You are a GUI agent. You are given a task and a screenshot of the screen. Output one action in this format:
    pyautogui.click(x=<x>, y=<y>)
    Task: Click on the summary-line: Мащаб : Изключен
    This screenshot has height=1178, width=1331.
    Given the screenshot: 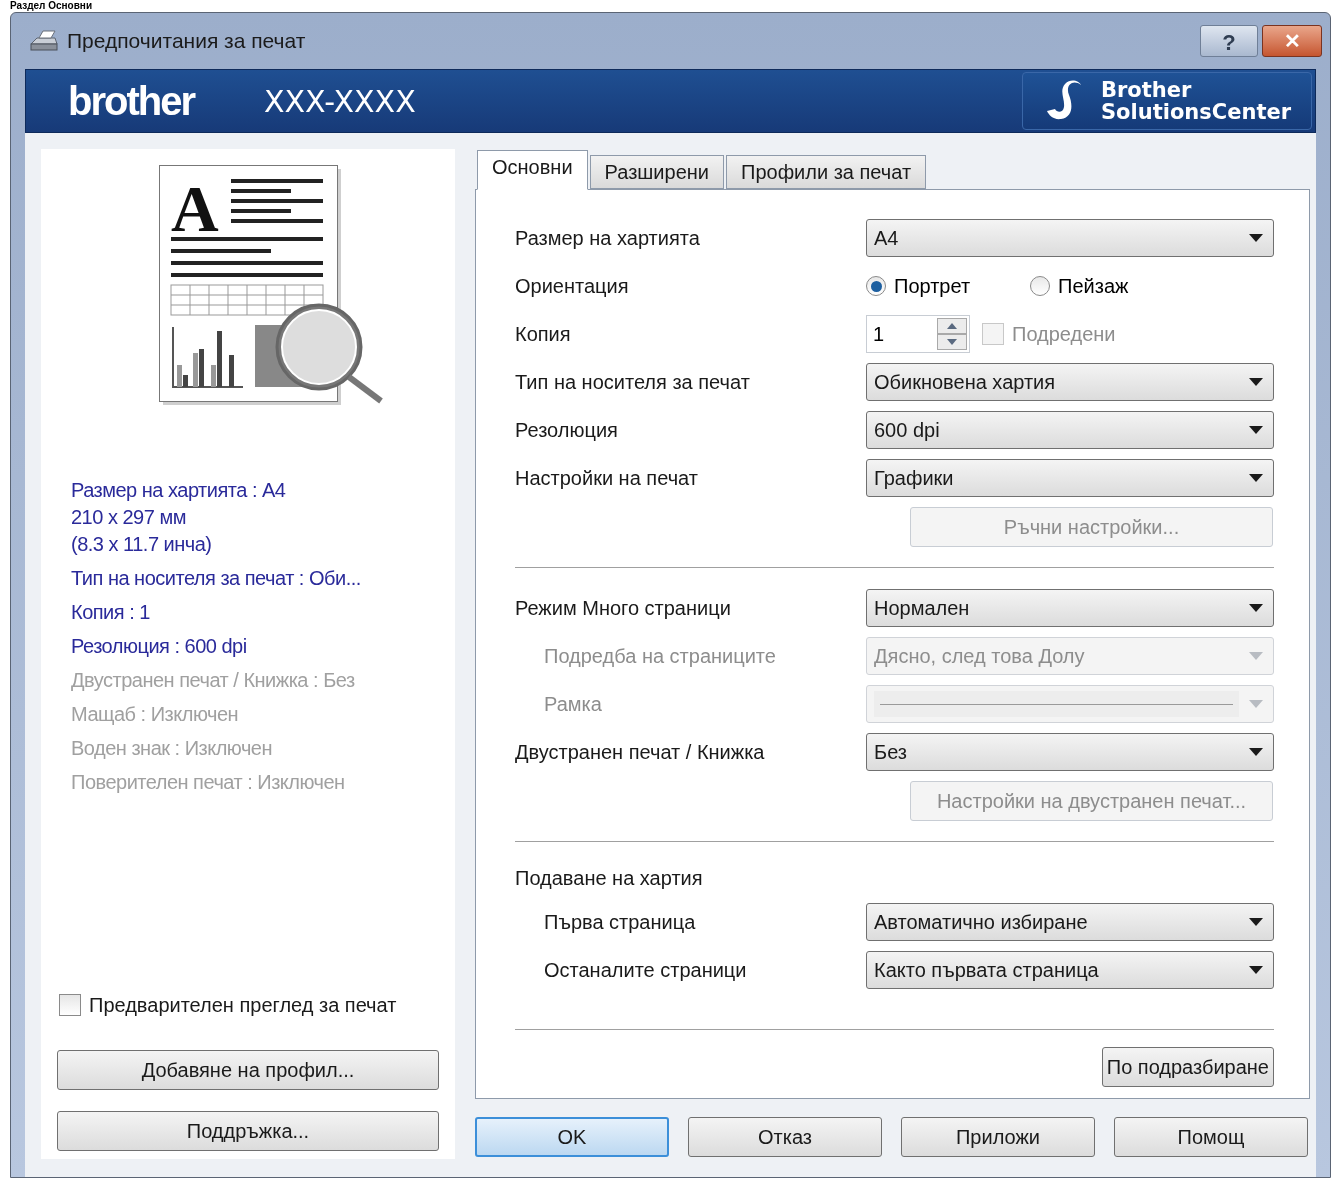 What is the action you would take?
    pyautogui.click(x=155, y=714)
    